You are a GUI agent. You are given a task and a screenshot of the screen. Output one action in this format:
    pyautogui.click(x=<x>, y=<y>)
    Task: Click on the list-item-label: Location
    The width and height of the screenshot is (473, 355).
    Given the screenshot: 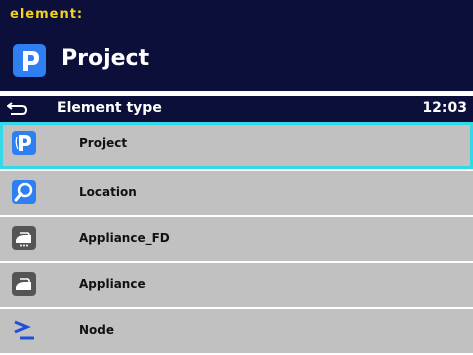 What is the action you would take?
    pyautogui.click(x=108, y=192)
    